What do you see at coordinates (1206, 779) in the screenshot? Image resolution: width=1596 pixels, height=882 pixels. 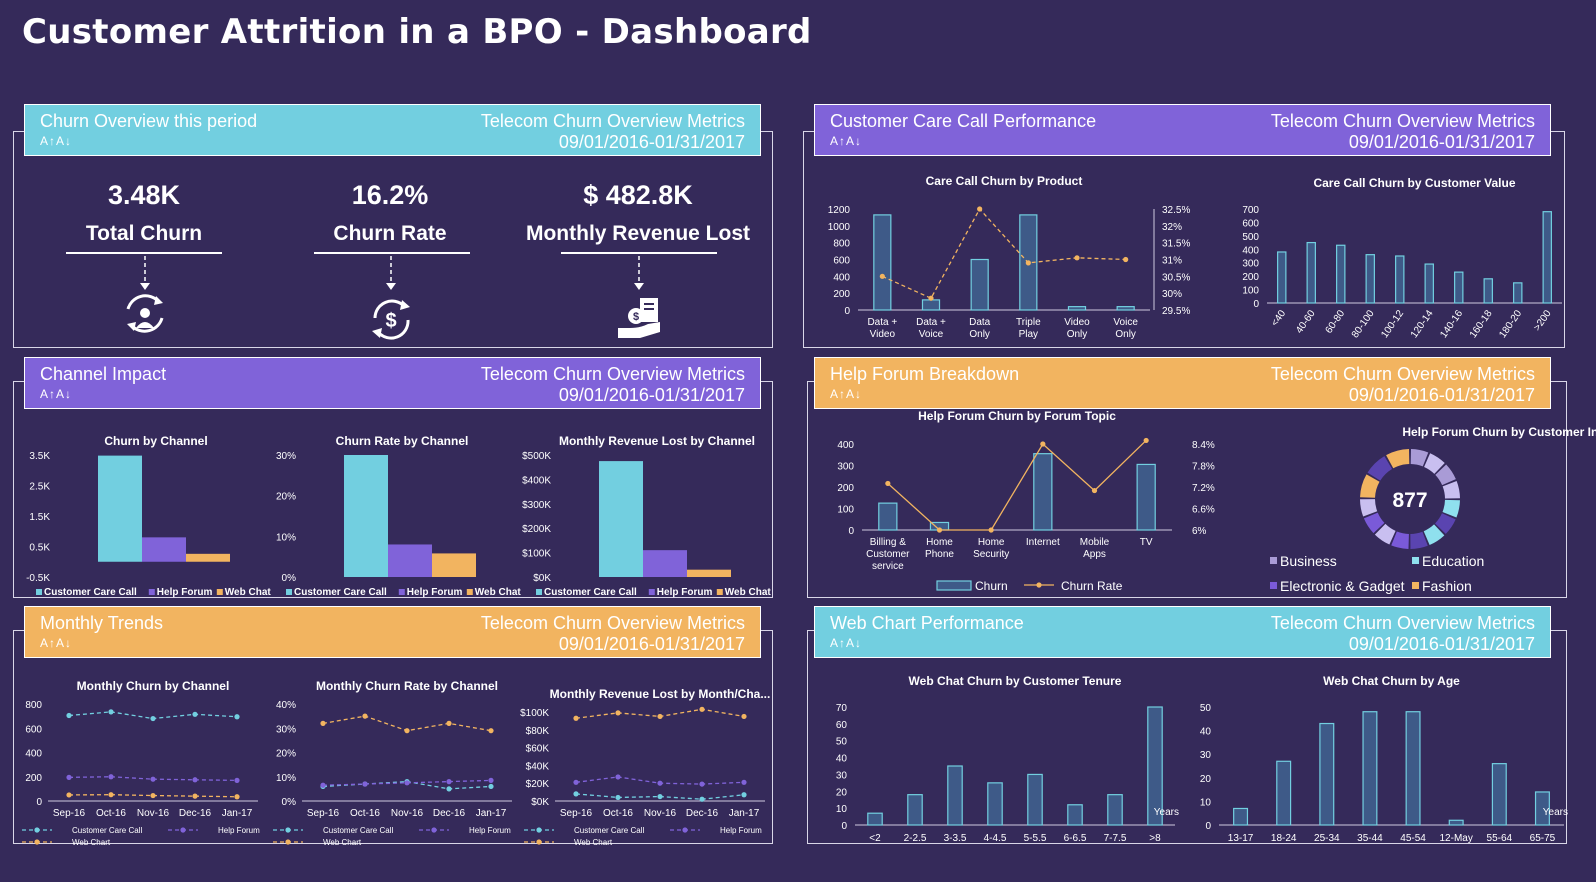 I see `y-tick-label: 20` at bounding box center [1206, 779].